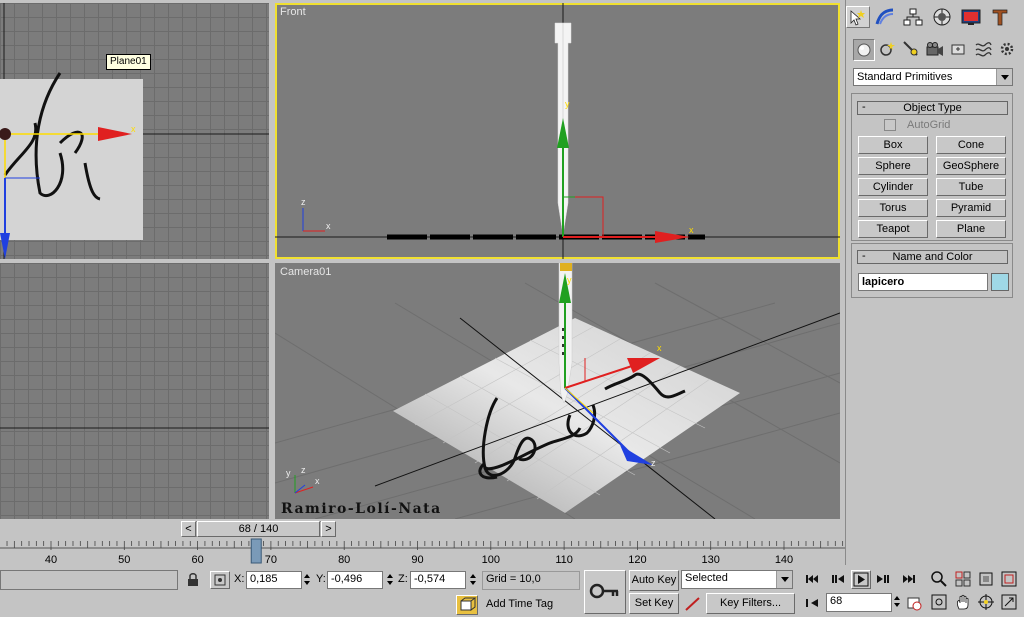 The image size is (1024, 617). Describe the element at coordinates (893, 187) in the screenshot. I see `cylinder-button: Cylinder` at that location.